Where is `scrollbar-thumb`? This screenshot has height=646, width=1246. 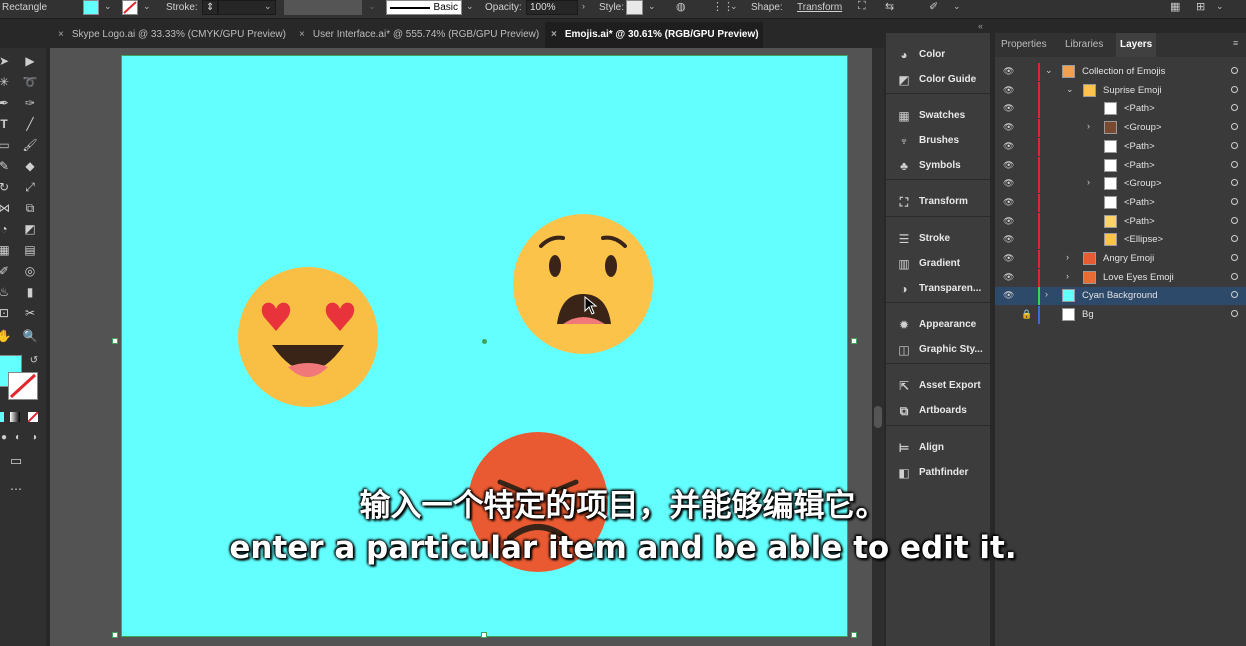
scrollbar-thumb is located at coordinates (878, 417).